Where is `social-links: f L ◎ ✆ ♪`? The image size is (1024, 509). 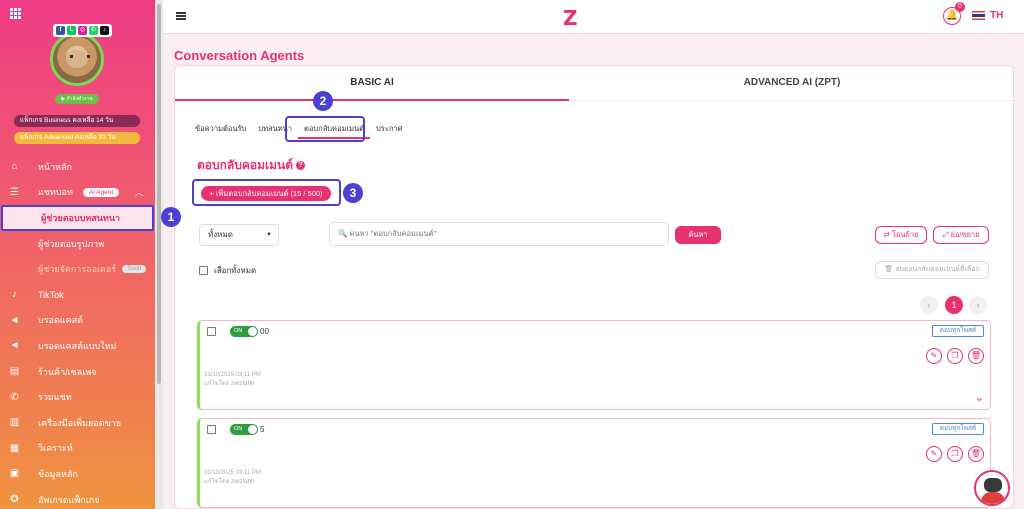 social-links: f L ◎ ✆ ♪ is located at coordinates (82, 30).